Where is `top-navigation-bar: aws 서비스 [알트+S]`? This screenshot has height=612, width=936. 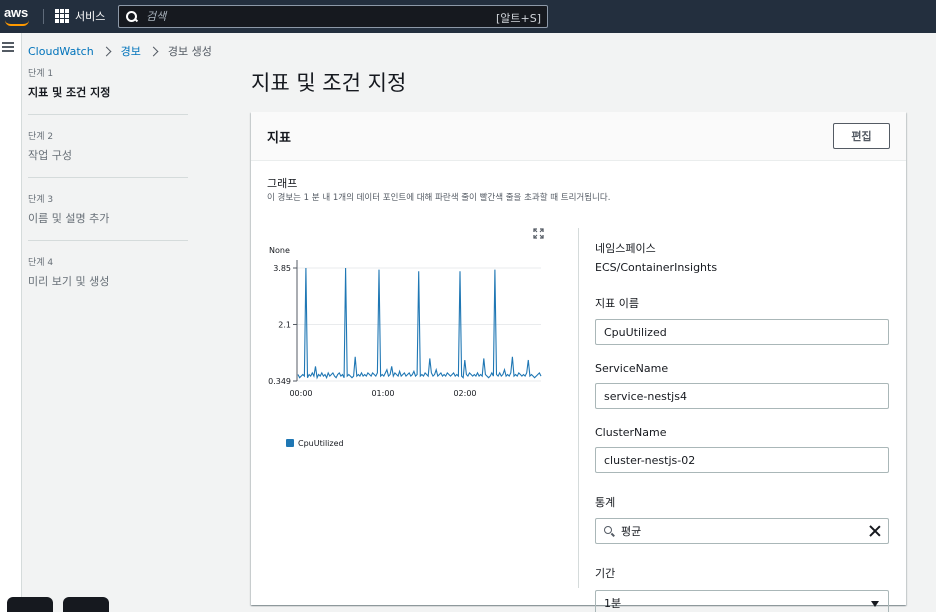
top-navigation-bar: aws 서비스 [알트+S] is located at coordinates (468, 16).